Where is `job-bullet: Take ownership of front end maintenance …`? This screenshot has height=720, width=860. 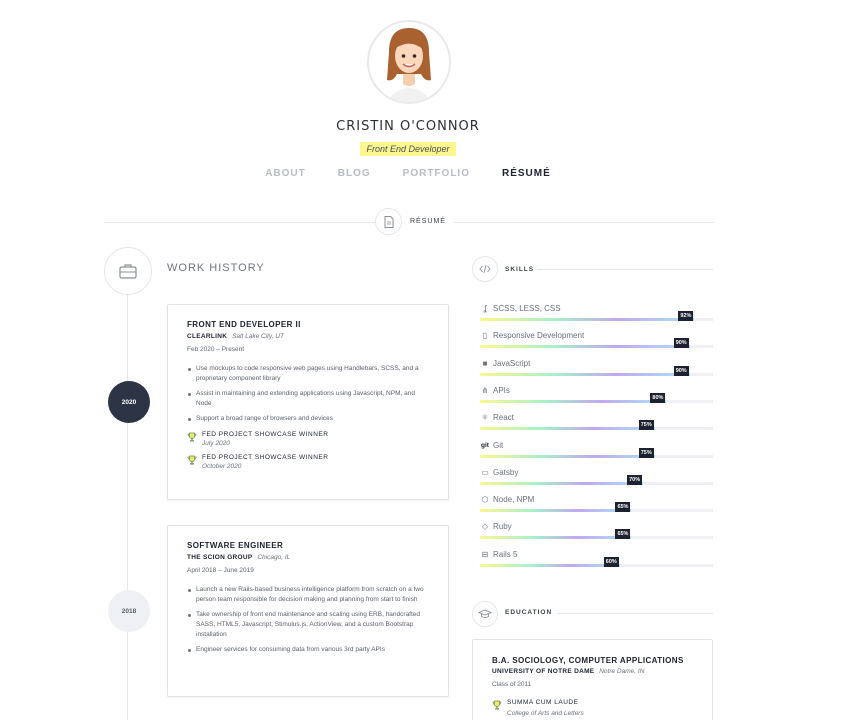
job-bullet: Take ownership of front end maintenance … is located at coordinates (308, 625).